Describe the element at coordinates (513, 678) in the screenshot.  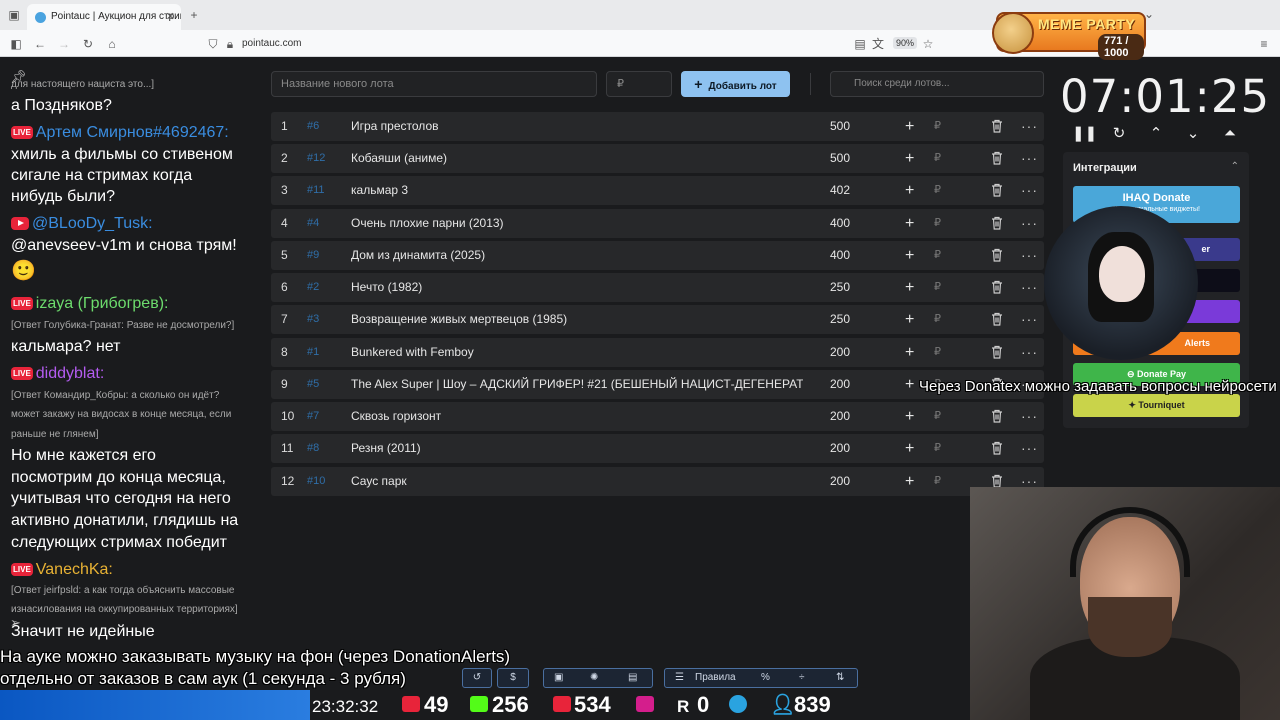
I see `donate-button: $` at that location.